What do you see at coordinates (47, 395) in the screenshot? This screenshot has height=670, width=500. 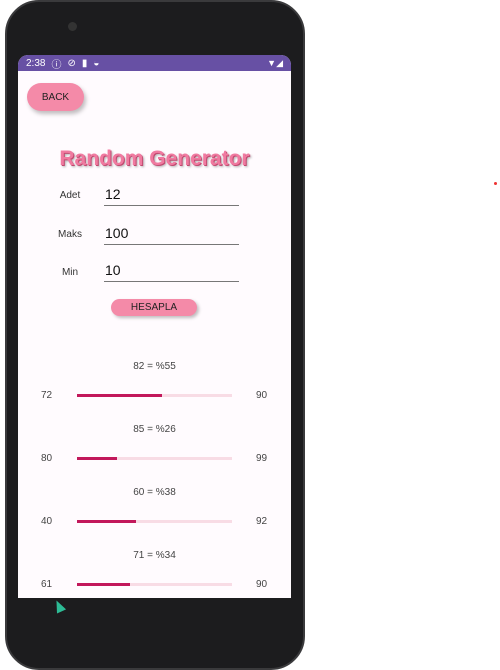 I see `result-min: 72` at bounding box center [47, 395].